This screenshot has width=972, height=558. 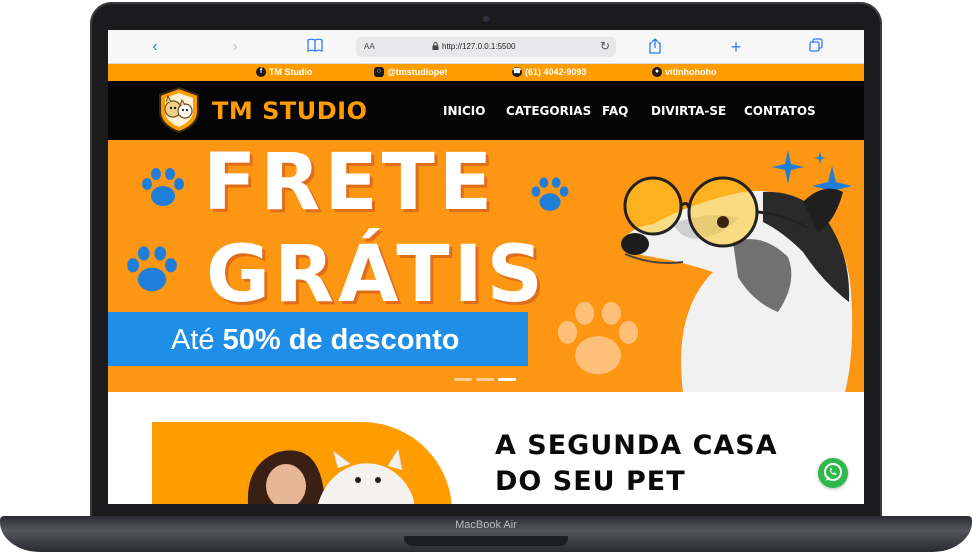 I want to click on nav-link-categorias: CATEGORIAS, so click(x=548, y=111).